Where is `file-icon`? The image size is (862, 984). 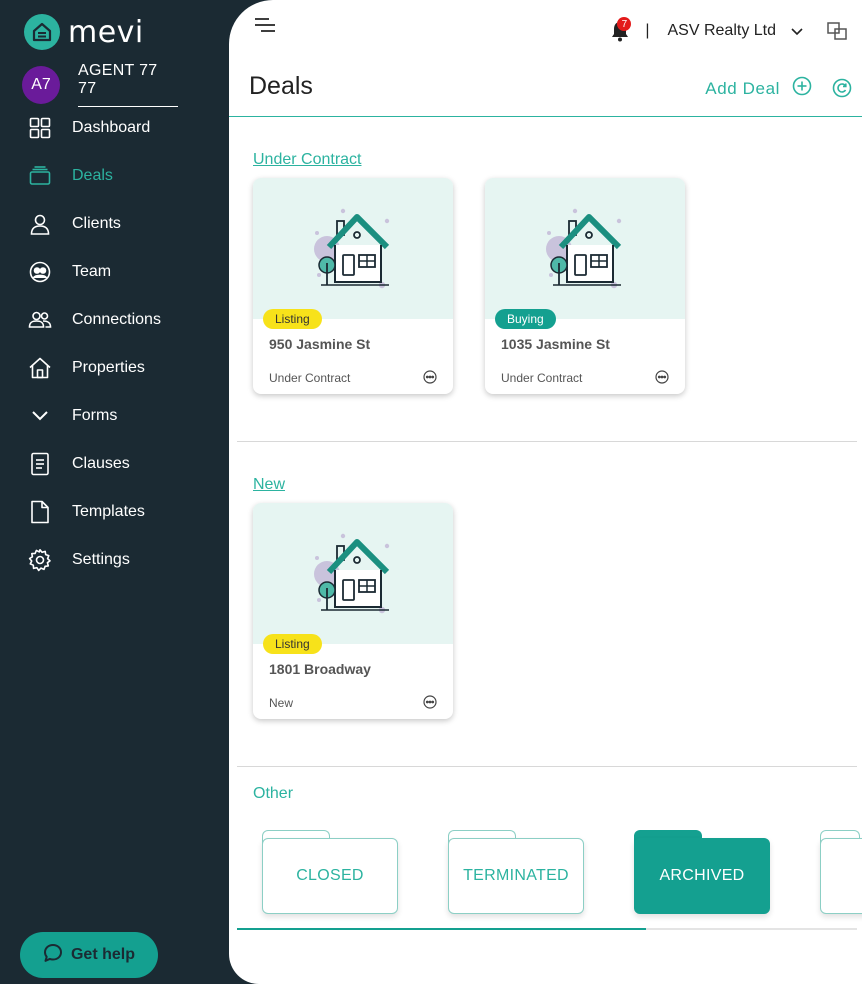 file-icon is located at coordinates (40, 512).